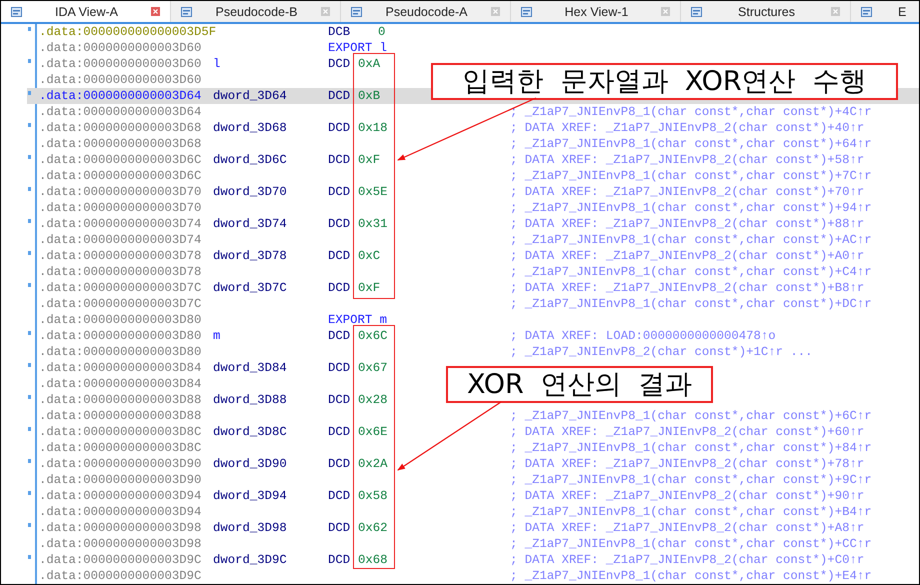 The width and height of the screenshot is (920, 585). I want to click on operand-value: 0x31, so click(373, 224).